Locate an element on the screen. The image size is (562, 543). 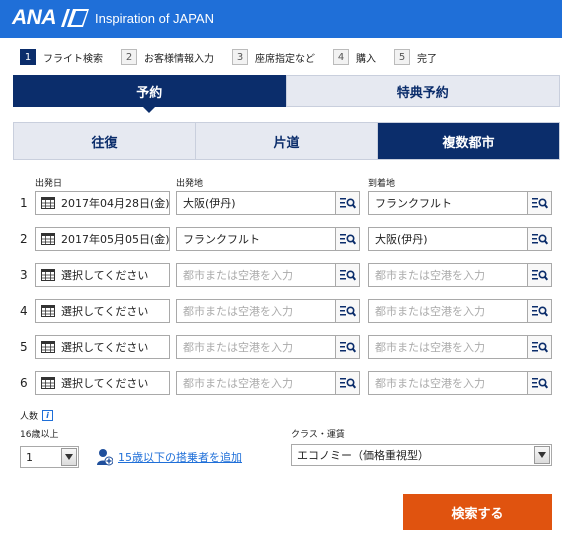
destination-field: 大阪(伊丹) is located at coordinates (460, 239).